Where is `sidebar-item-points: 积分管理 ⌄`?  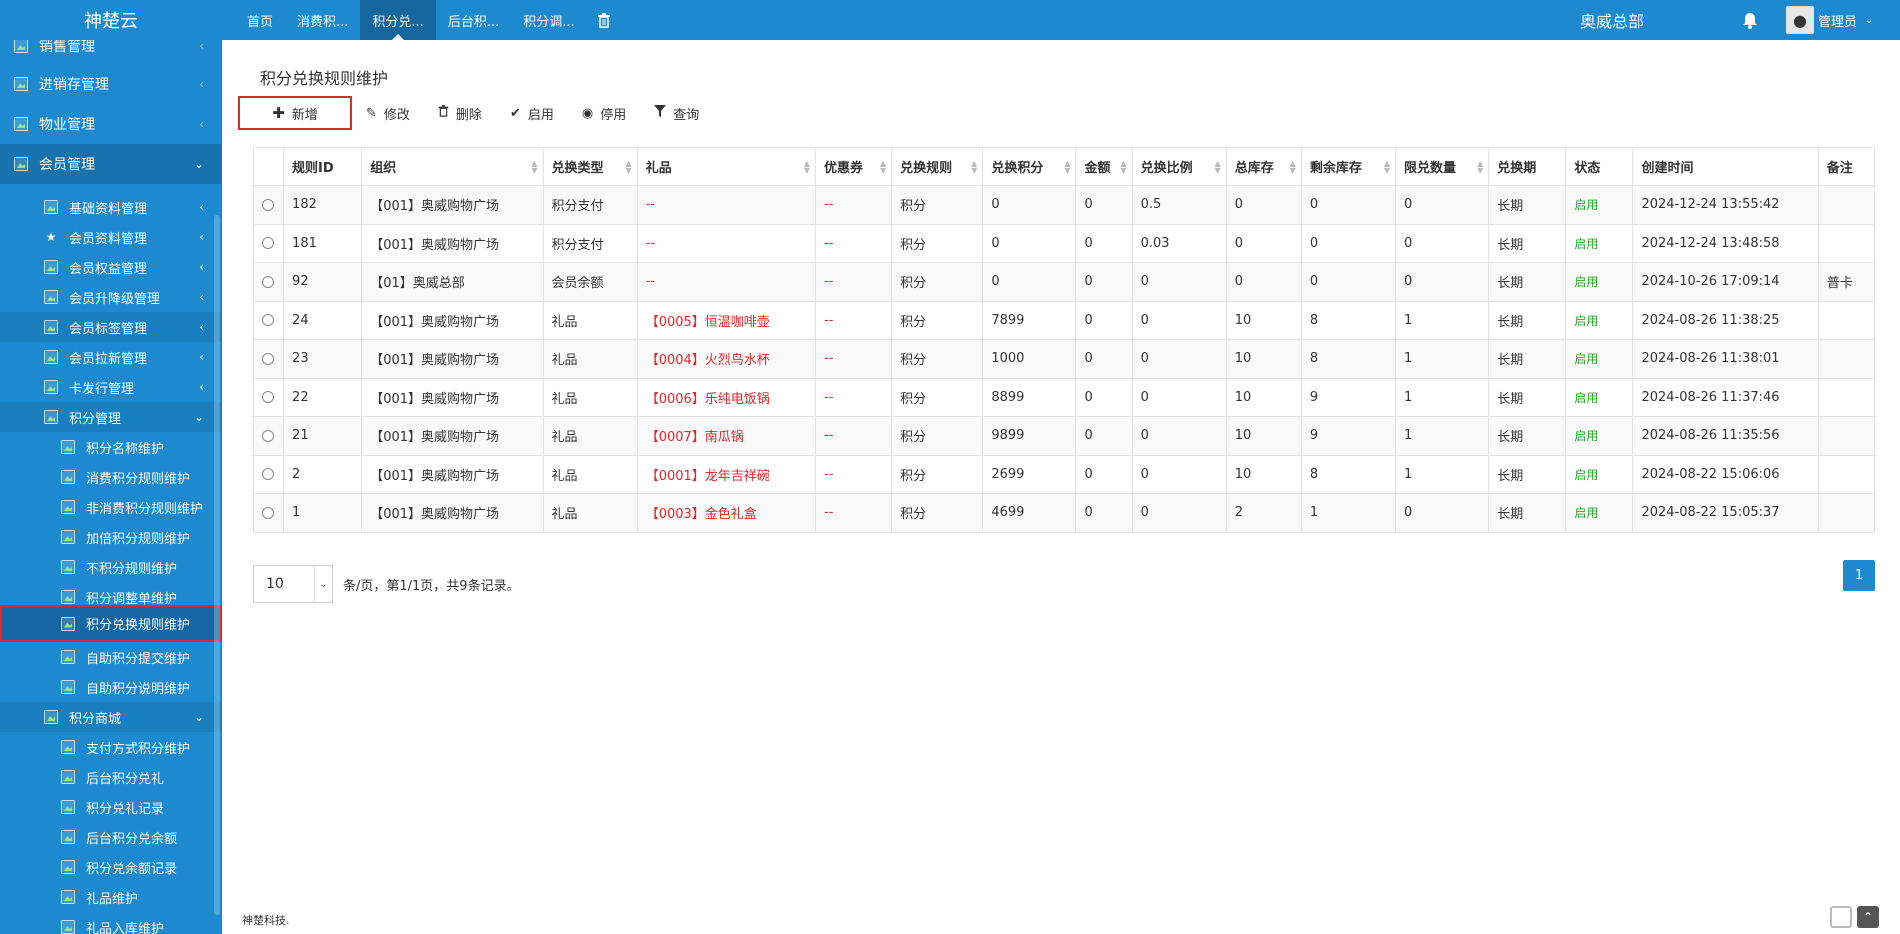
sidebar-item-points: 积分管理 ⌄ is located at coordinates (111, 417).